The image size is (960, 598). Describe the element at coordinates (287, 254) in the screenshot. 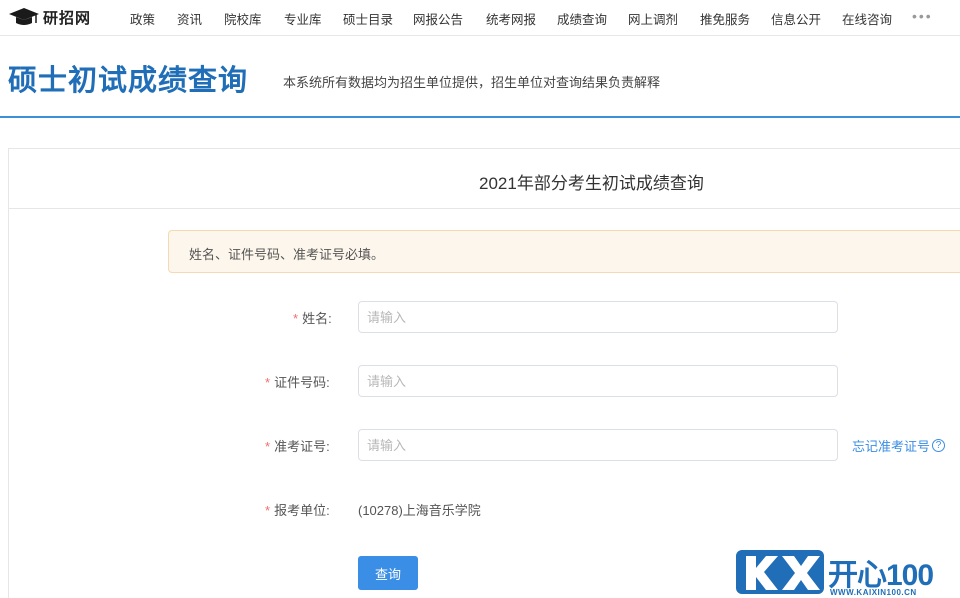

I see `alert-text: 姓名、证件号码、准考证号必填。` at that location.